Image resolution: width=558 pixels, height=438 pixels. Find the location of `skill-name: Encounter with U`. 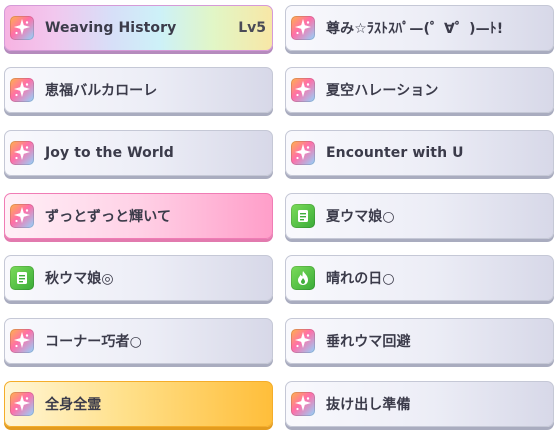

skill-name: Encounter with U is located at coordinates (395, 153).